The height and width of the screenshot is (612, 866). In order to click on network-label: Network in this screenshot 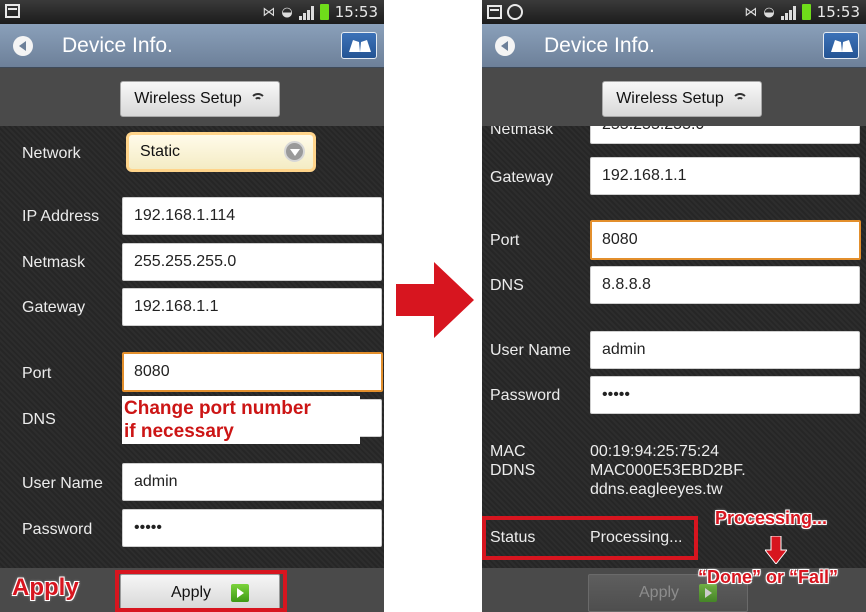, I will do `click(51, 153)`.